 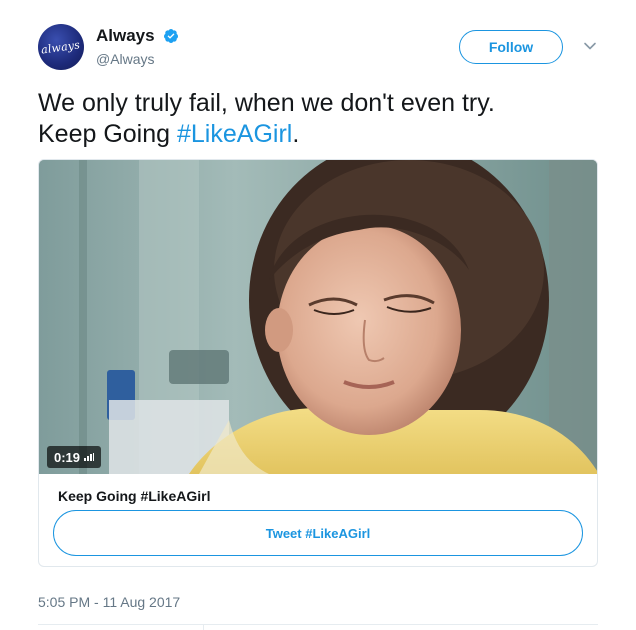 What do you see at coordinates (171, 36) in the screenshot?
I see `verified-badge-icon` at bounding box center [171, 36].